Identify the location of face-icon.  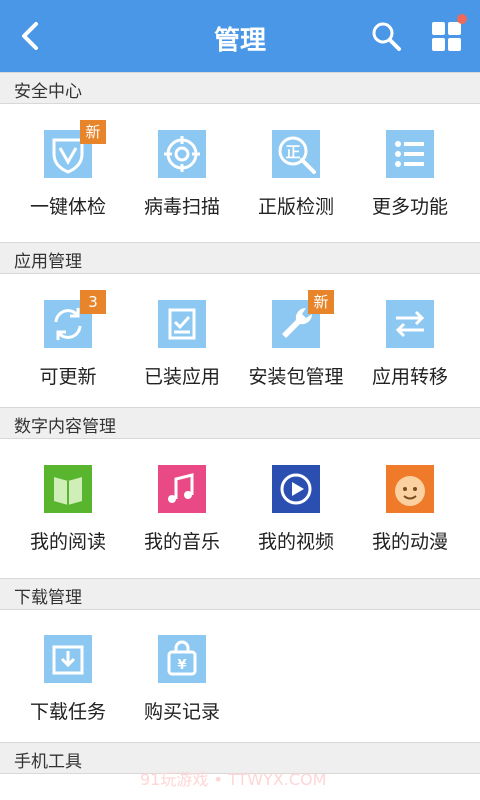
(410, 489).